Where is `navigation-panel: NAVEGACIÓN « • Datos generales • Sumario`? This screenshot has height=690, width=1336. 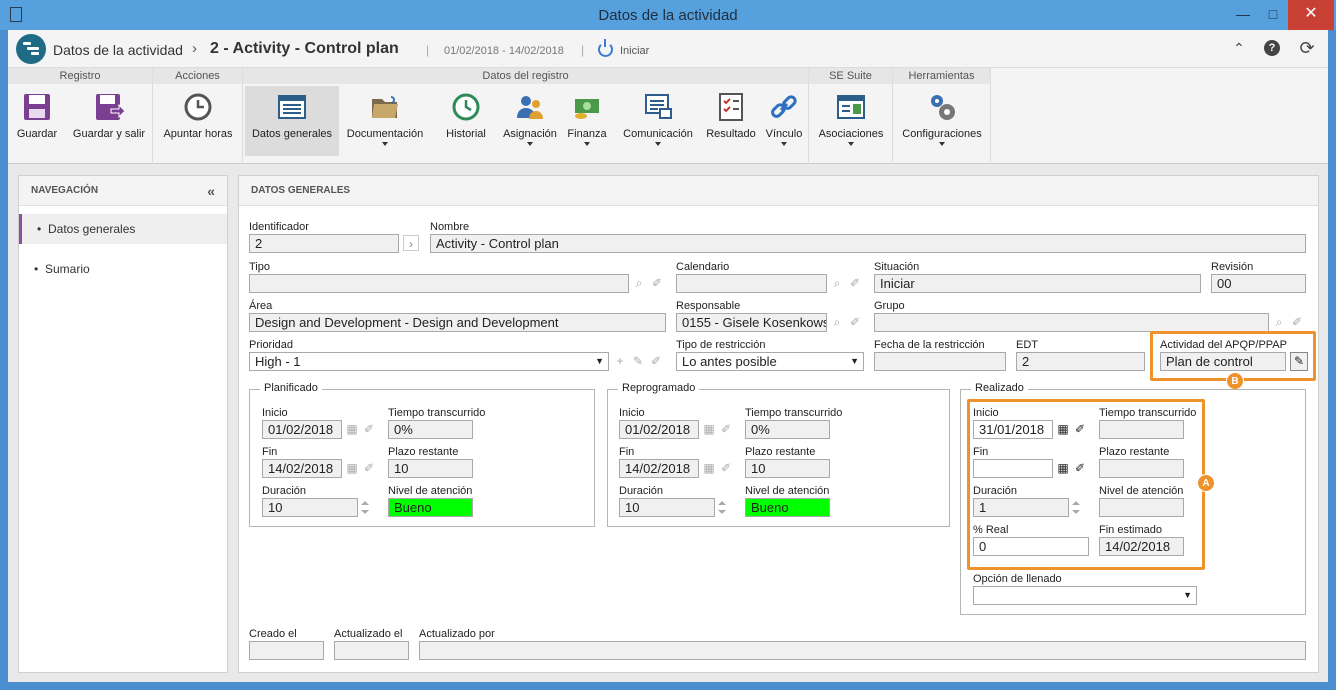
navigation-panel: NAVEGACIÓN « • Datos generales • Sumario is located at coordinates (123, 424).